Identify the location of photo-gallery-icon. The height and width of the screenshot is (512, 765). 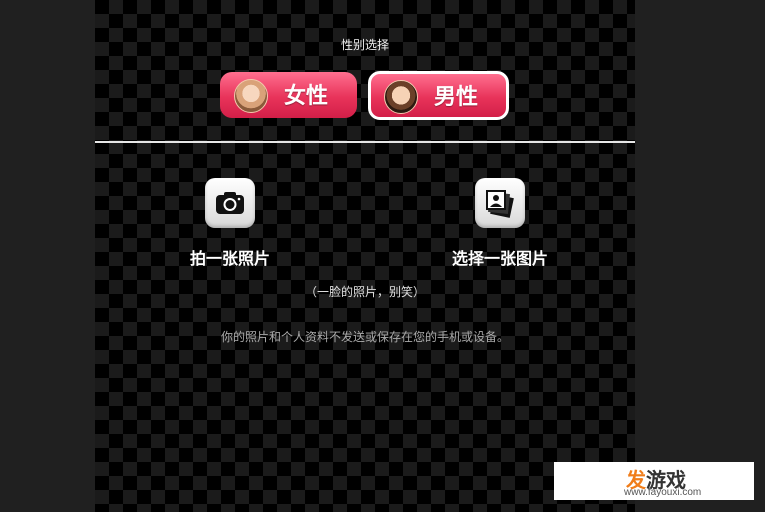
(500, 203).